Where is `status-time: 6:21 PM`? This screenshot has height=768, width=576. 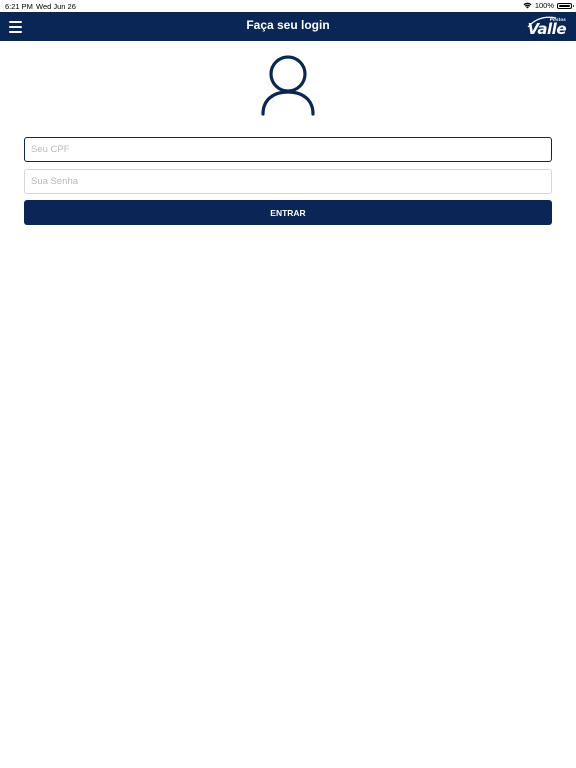
status-time: 6:21 PM is located at coordinates (19, 6).